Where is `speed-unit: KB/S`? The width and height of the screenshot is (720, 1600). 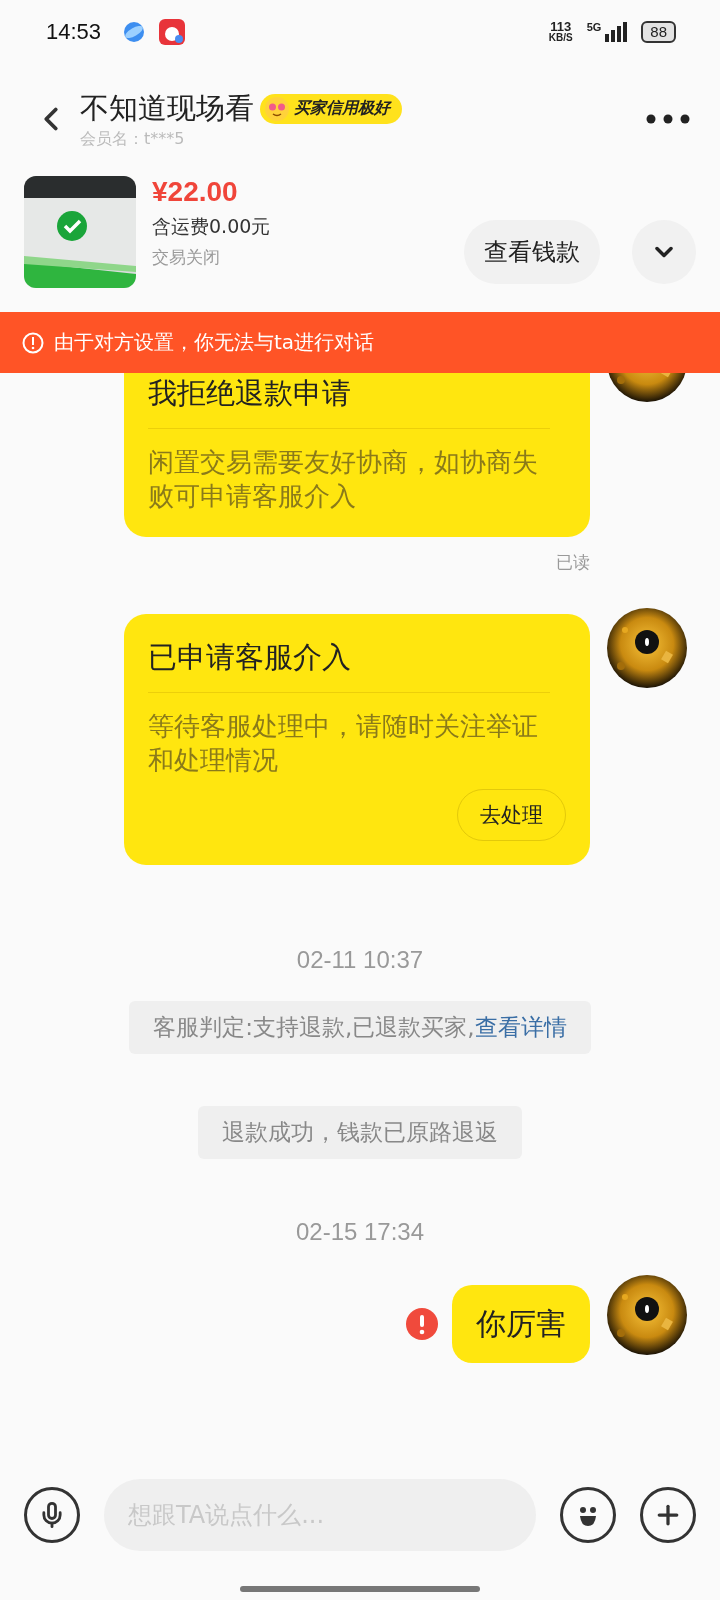 speed-unit: KB/S is located at coordinates (560, 37).